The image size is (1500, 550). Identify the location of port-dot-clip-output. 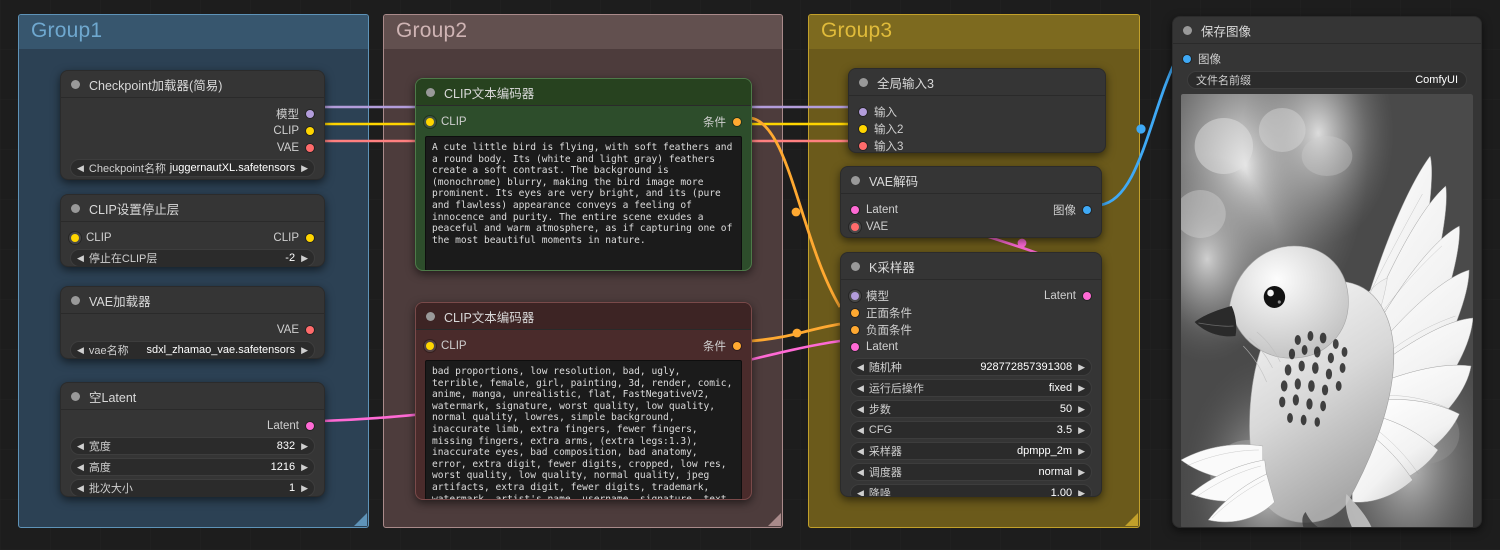
(310, 237).